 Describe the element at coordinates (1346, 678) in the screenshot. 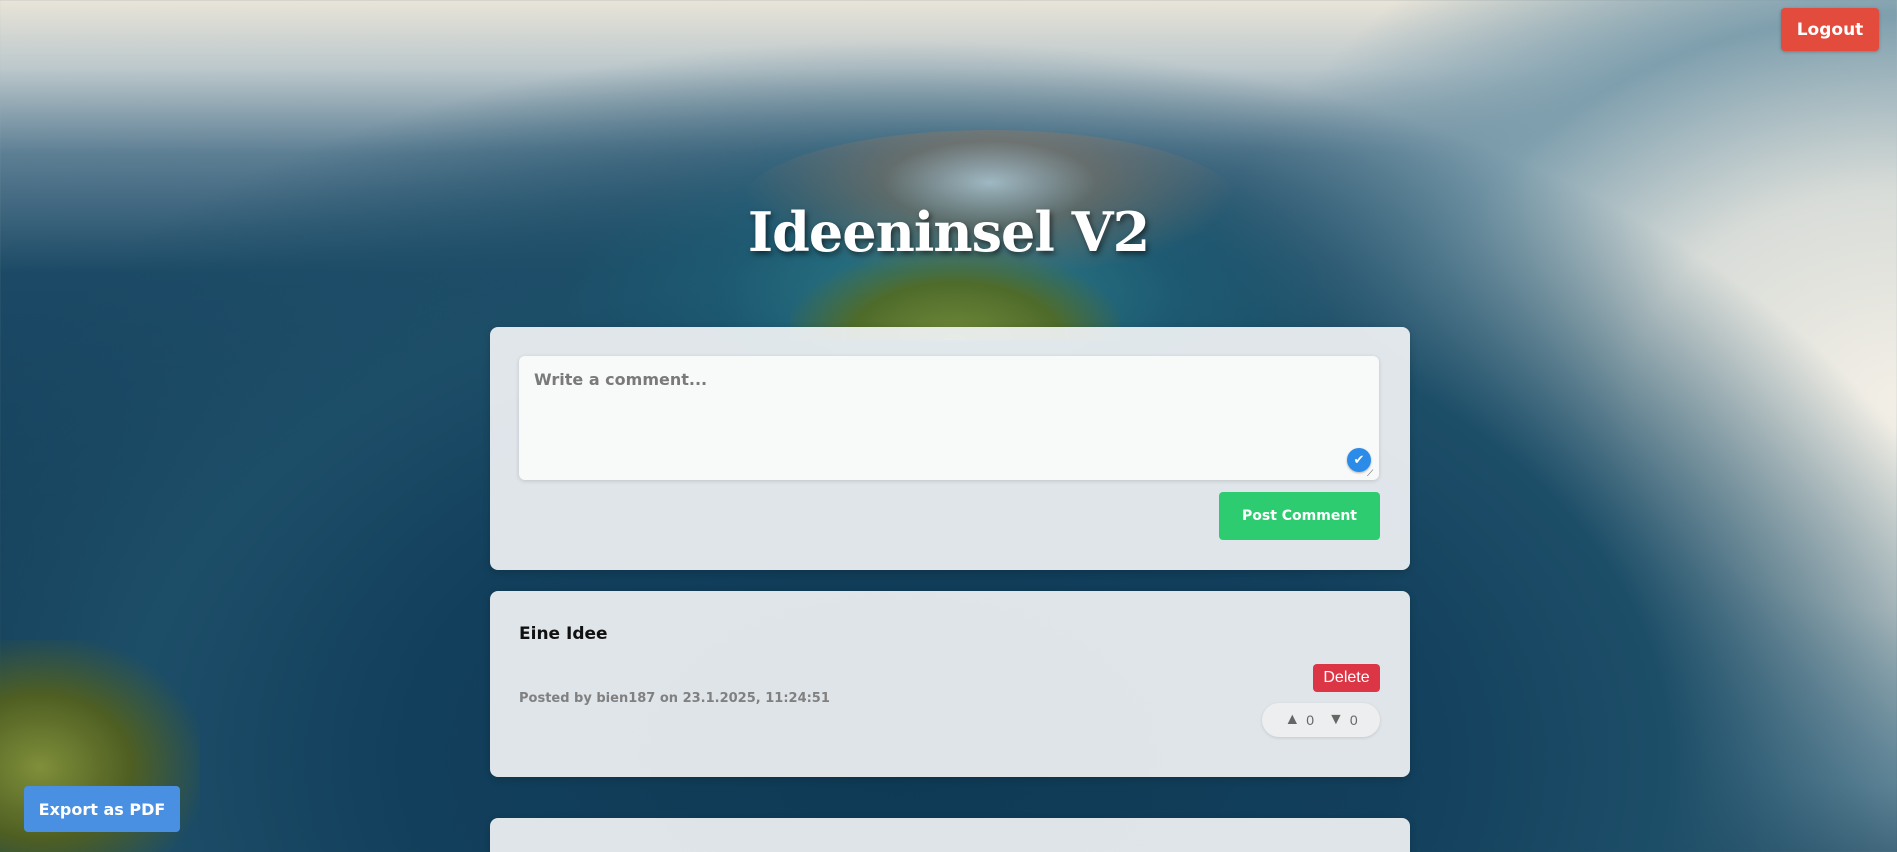

I see `delete-button: Delete` at that location.